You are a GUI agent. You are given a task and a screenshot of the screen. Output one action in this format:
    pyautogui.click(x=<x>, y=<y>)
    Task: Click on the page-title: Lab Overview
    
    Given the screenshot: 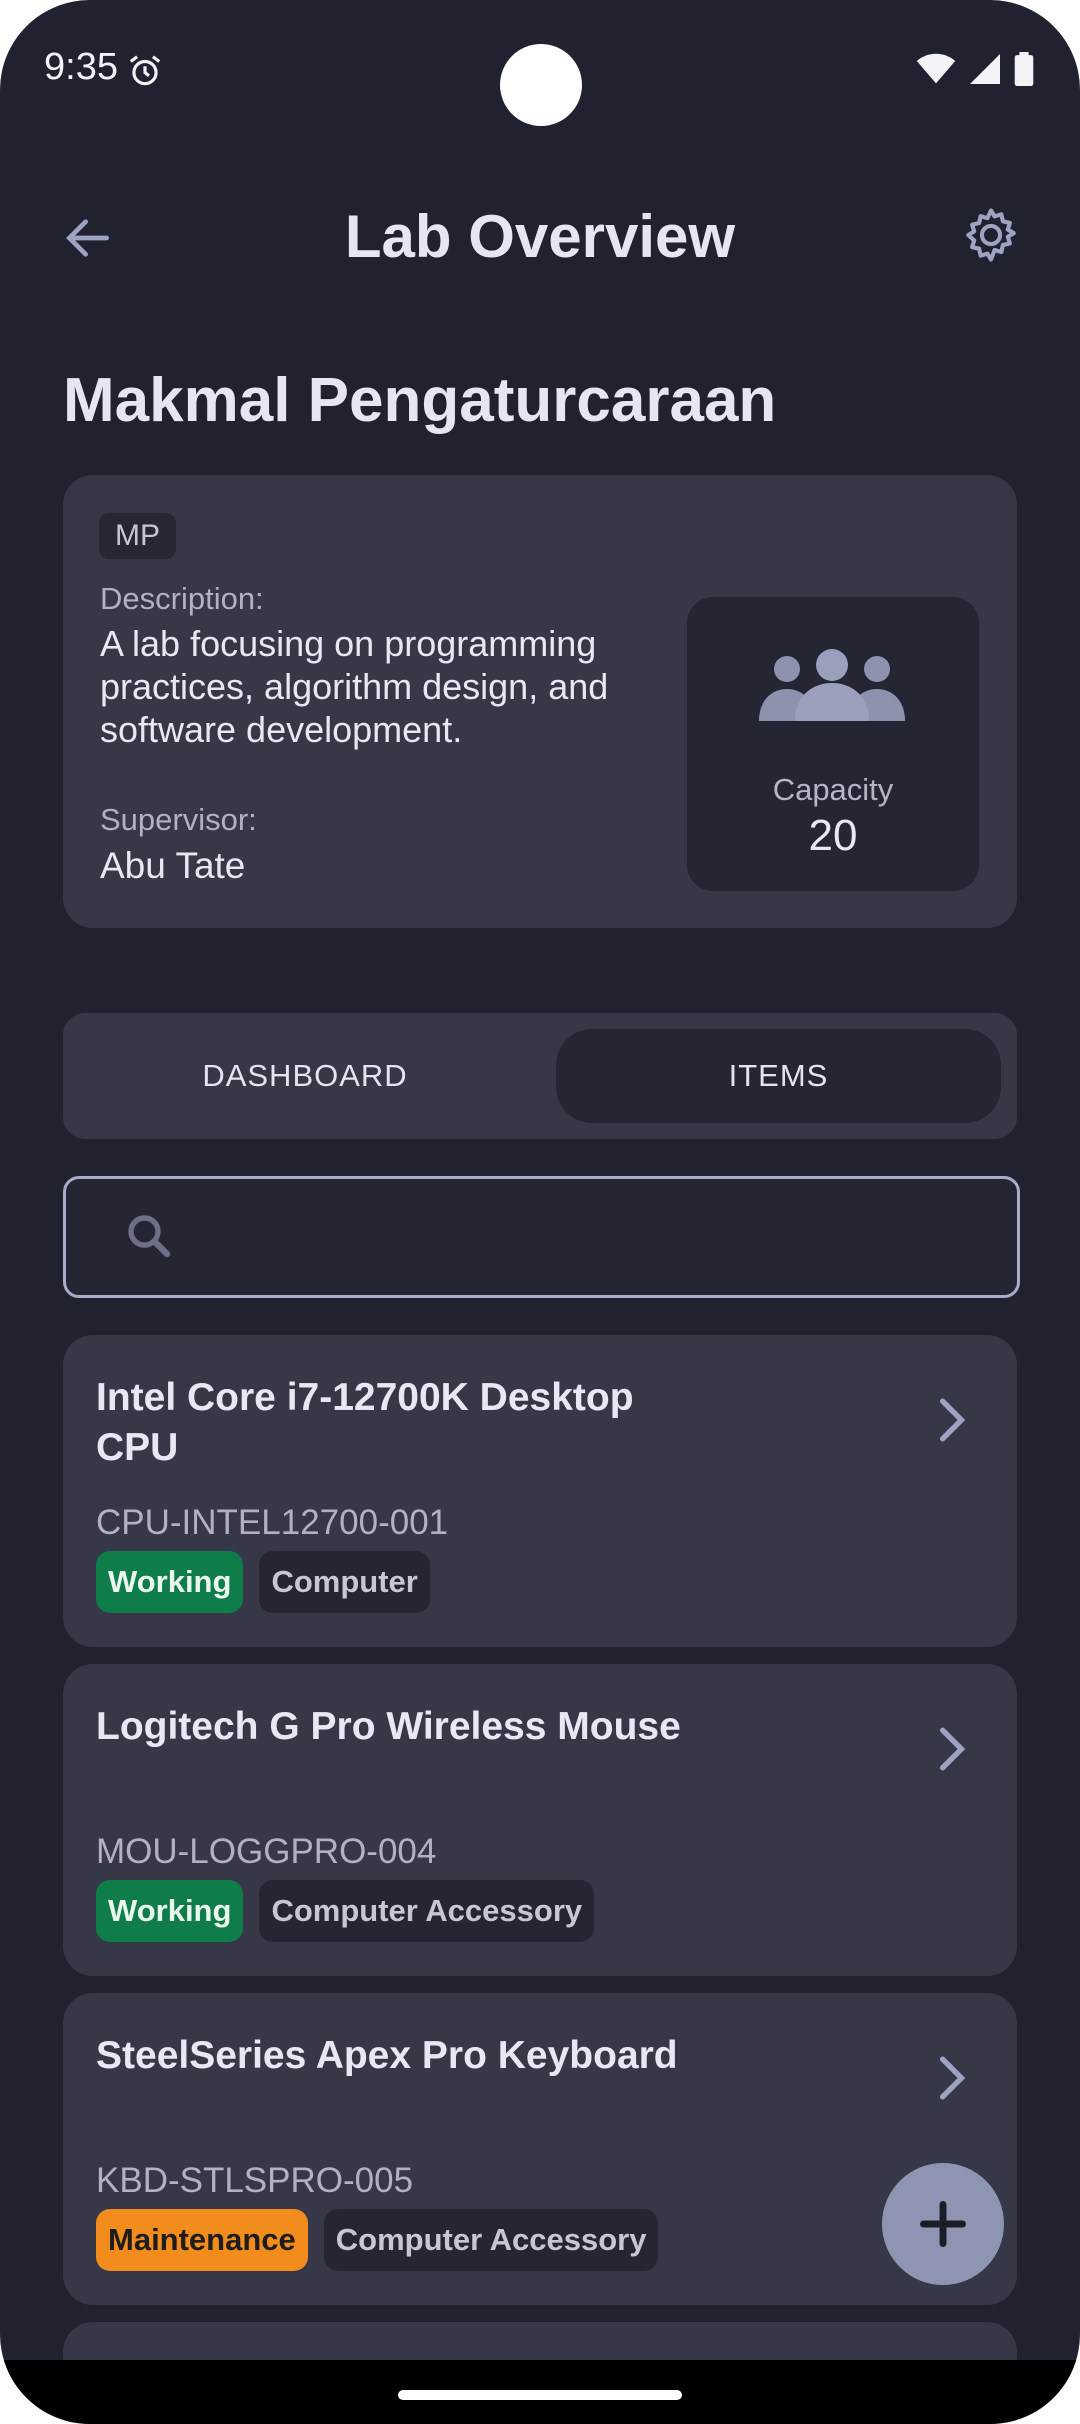 What is the action you would take?
    pyautogui.click(x=540, y=236)
    